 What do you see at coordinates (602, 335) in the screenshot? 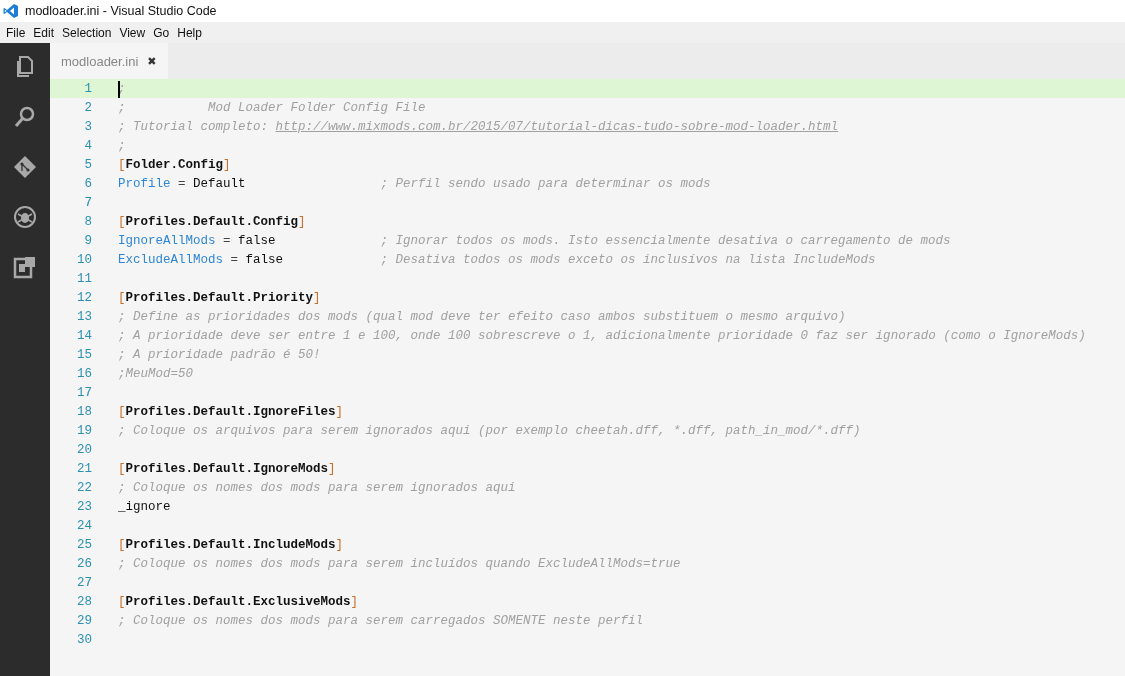
I see `code-comment: ; A prioridade deve ser entre 1 e 100, onde 100 sobrescreve o 1, adicionalmente prioridade 0 faz ser ignorado (como o IgnoreMods)` at bounding box center [602, 335].